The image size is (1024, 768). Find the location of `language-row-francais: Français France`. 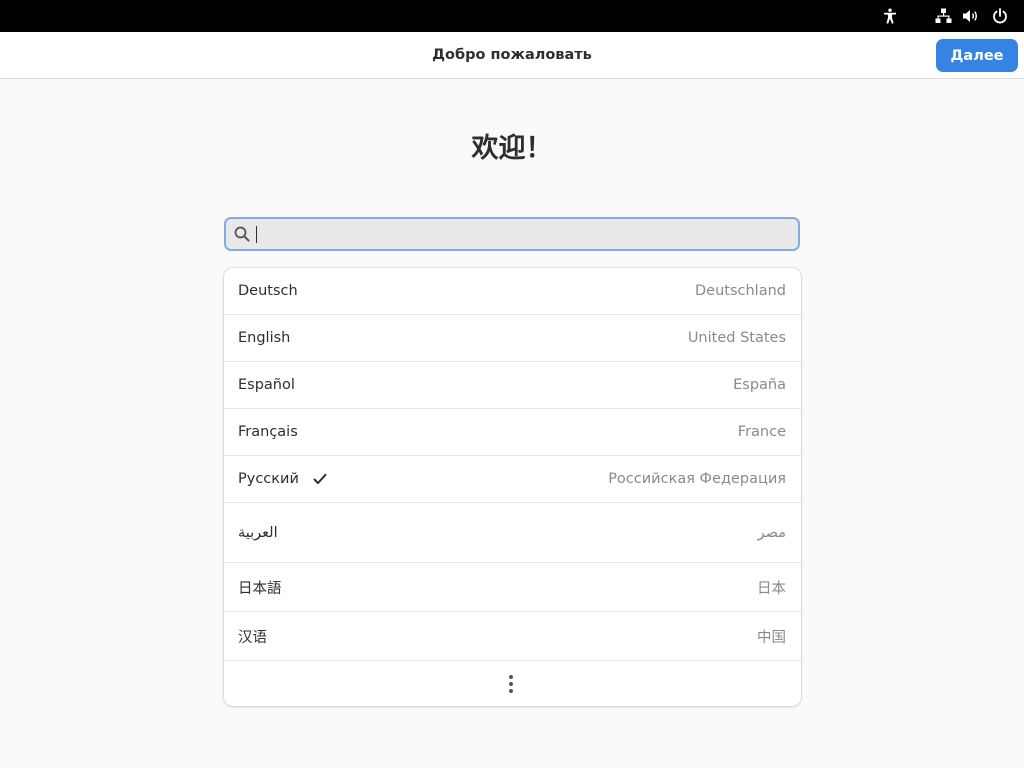

language-row-francais: Français France is located at coordinates (512, 432).